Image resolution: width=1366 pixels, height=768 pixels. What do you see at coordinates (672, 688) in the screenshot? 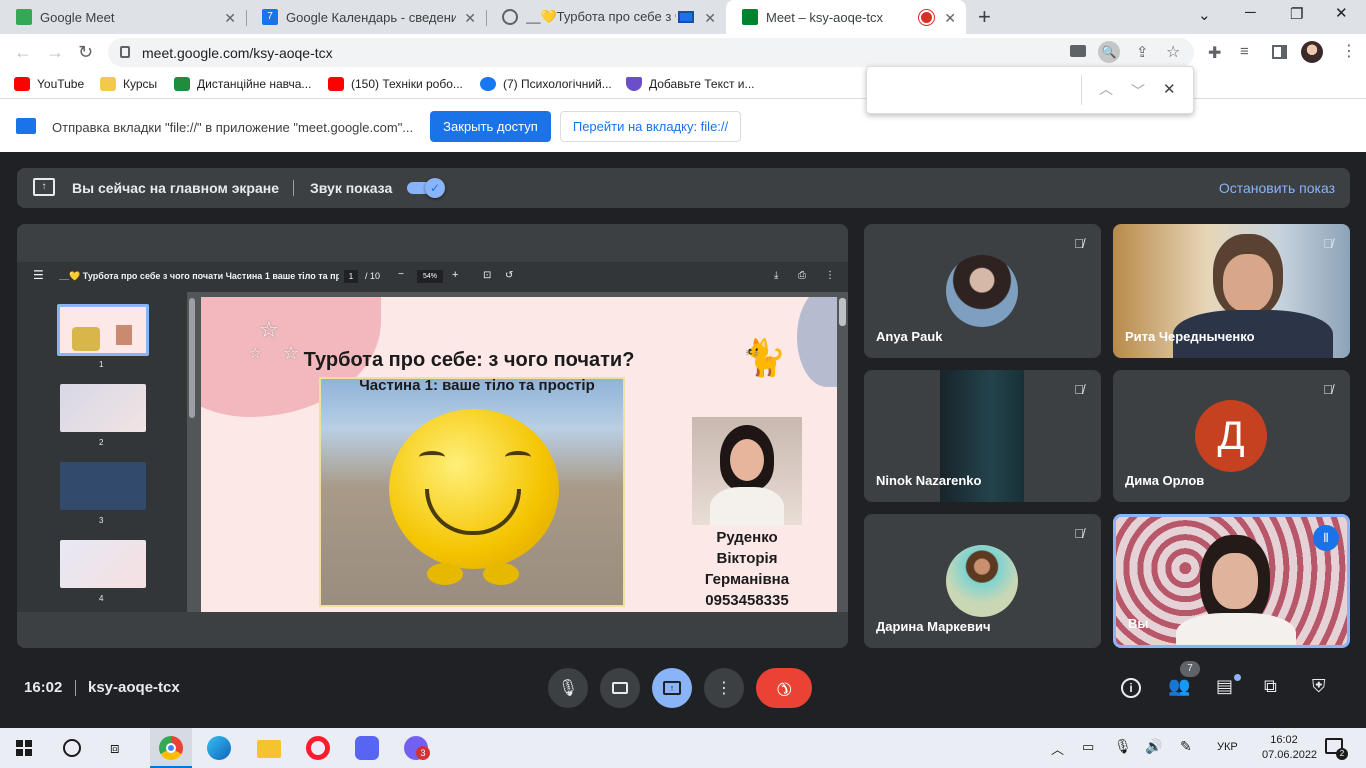
I see `present-button: ↑` at bounding box center [672, 688].